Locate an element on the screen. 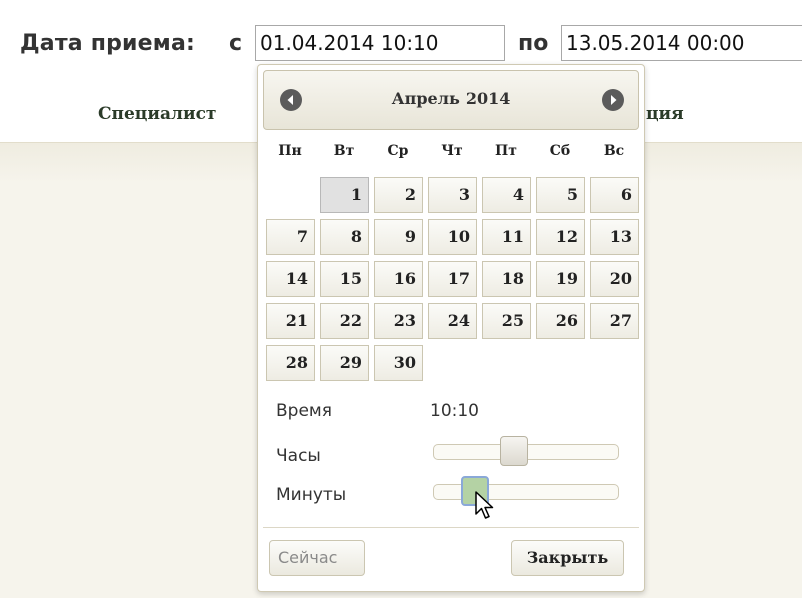 The height and width of the screenshot is (598, 802). calendar-day: 7 is located at coordinates (290, 237).